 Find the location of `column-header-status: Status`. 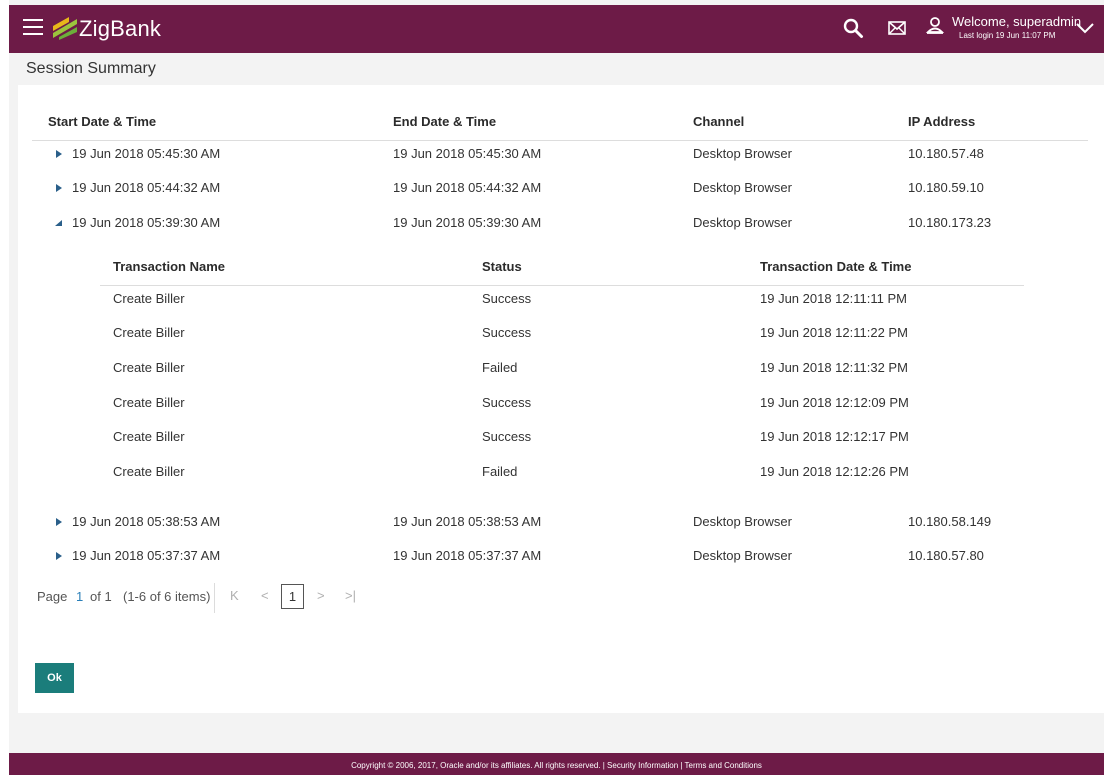

column-header-status: Status is located at coordinates (502, 266).